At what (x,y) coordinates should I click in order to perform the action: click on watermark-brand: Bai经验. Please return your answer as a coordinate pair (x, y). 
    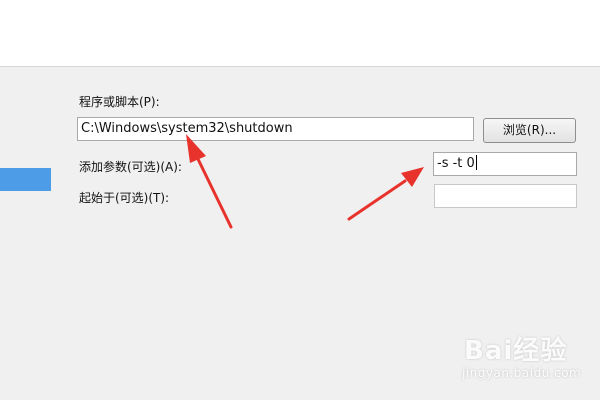
    Looking at the image, I should click on (516, 351).